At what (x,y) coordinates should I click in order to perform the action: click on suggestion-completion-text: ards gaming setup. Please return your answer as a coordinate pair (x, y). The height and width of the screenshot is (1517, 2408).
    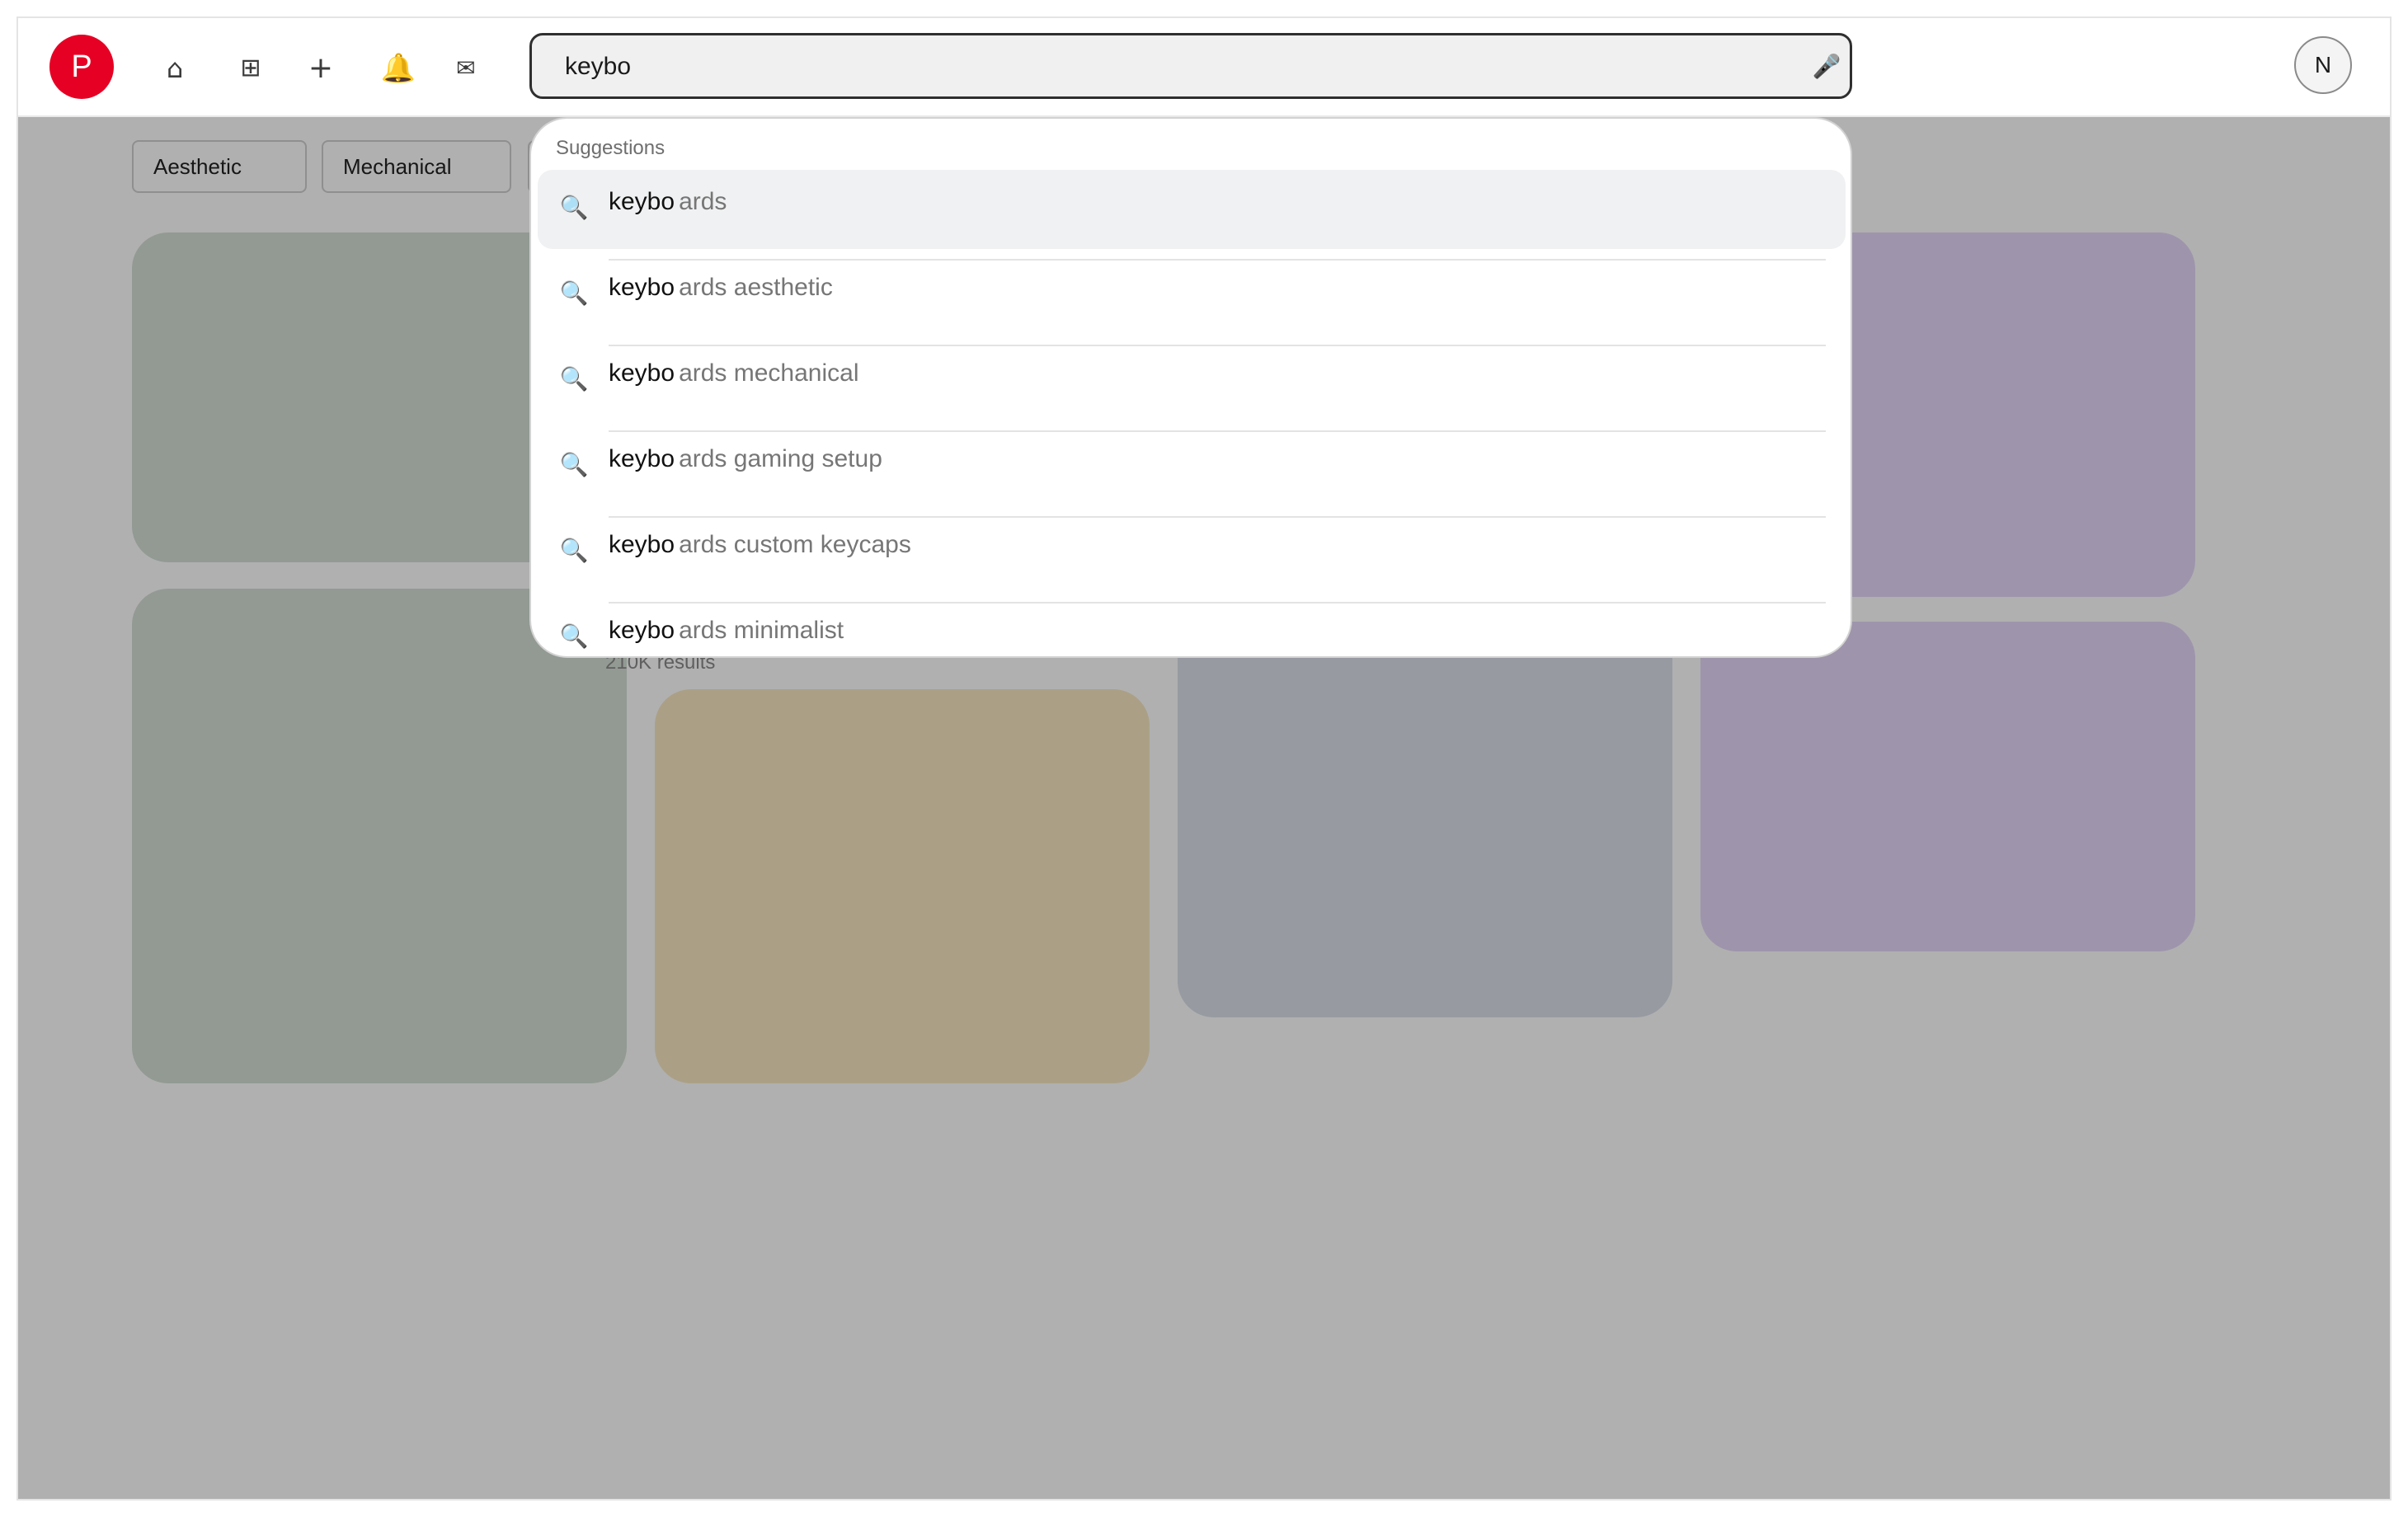
    Looking at the image, I should click on (781, 459).